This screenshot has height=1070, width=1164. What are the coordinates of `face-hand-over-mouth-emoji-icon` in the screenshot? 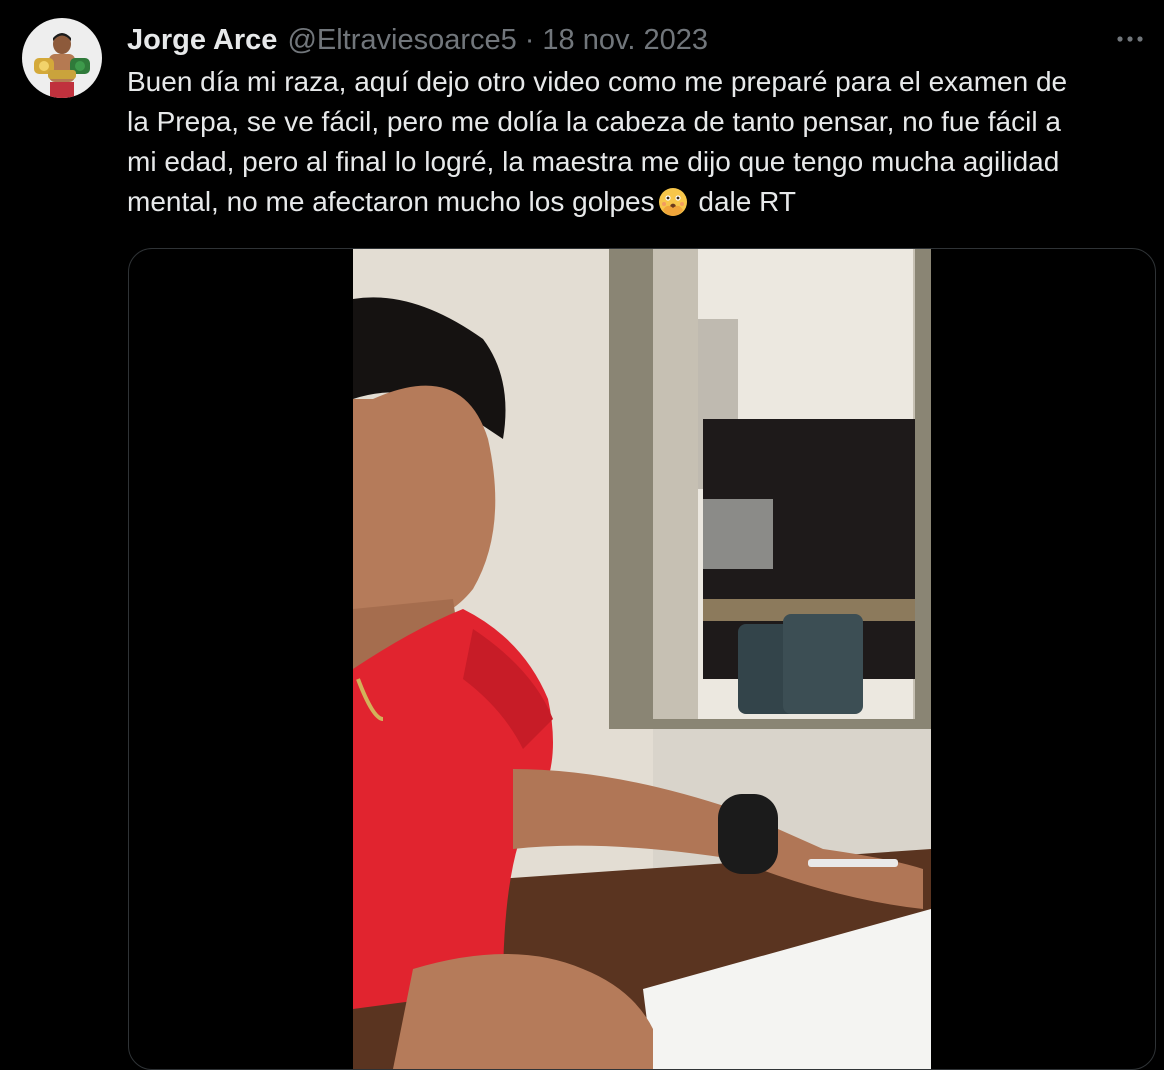 It's located at (673, 207).